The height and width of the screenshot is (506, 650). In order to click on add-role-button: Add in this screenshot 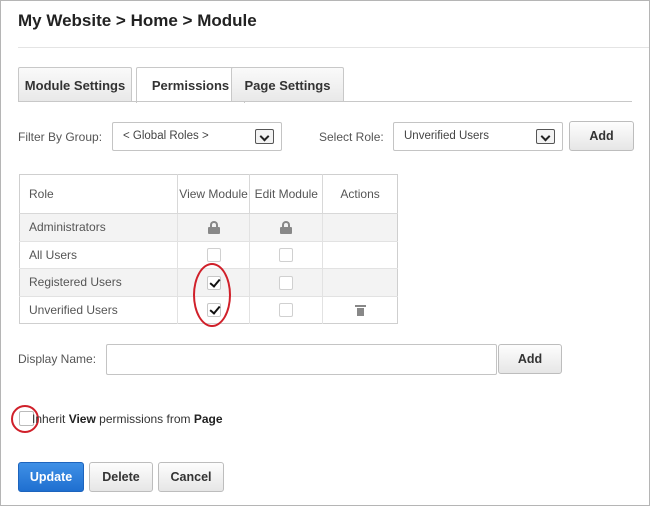, I will do `click(601, 136)`.